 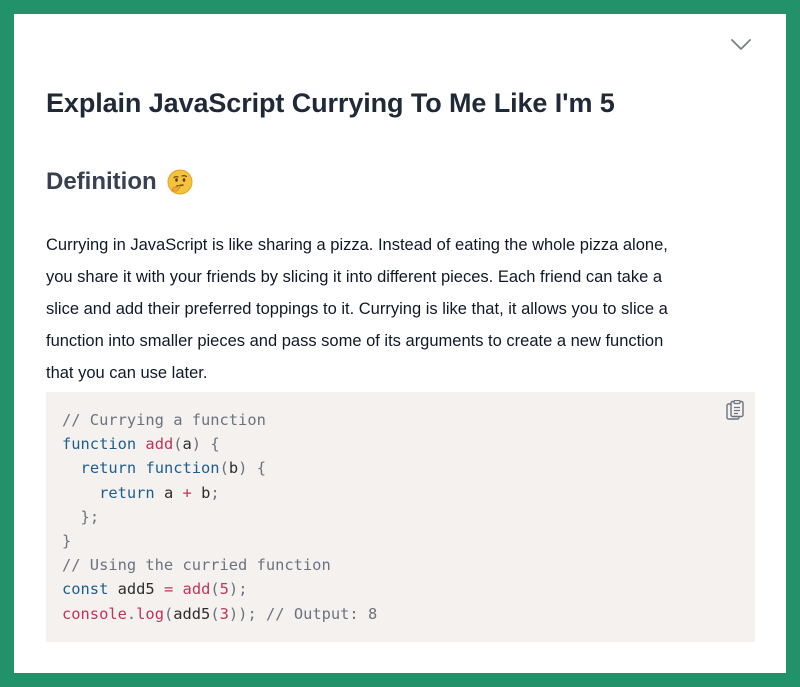 I want to click on paragraph-line: that you can use later., so click(x=127, y=373).